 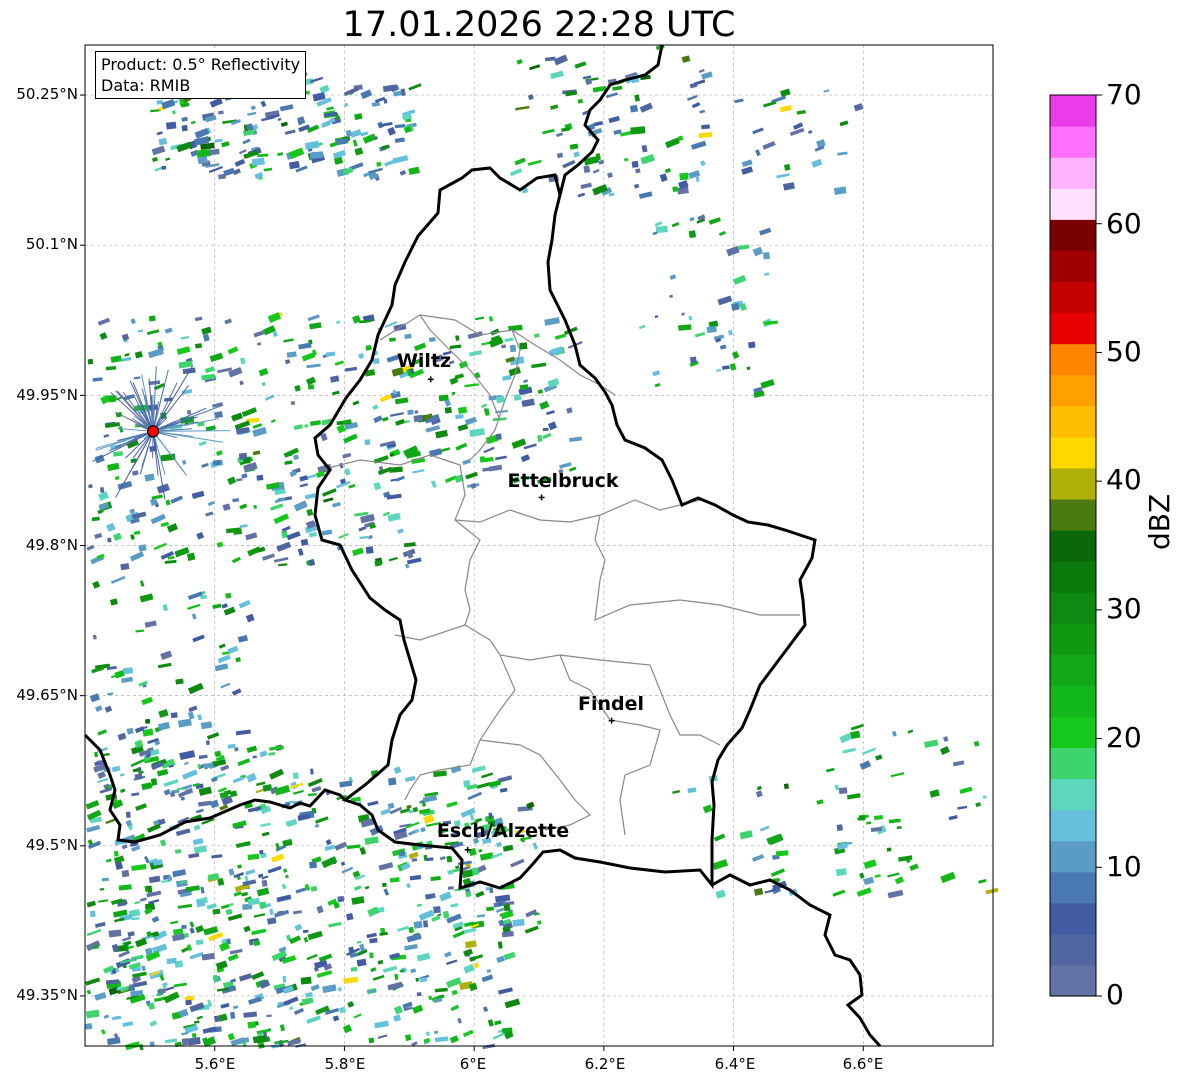 I want to click on colorbar-tick: 0, so click(x=1115, y=994).